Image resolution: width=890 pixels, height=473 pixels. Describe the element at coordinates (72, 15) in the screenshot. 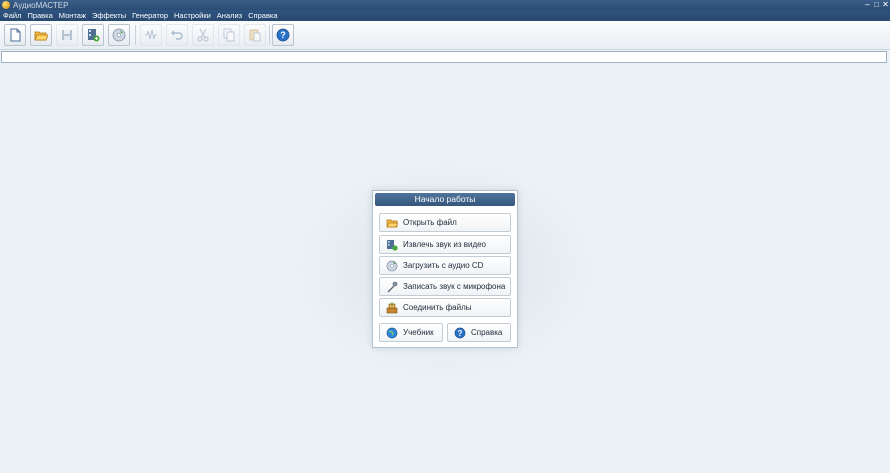

I see `menu-montage: Монтаж` at that location.